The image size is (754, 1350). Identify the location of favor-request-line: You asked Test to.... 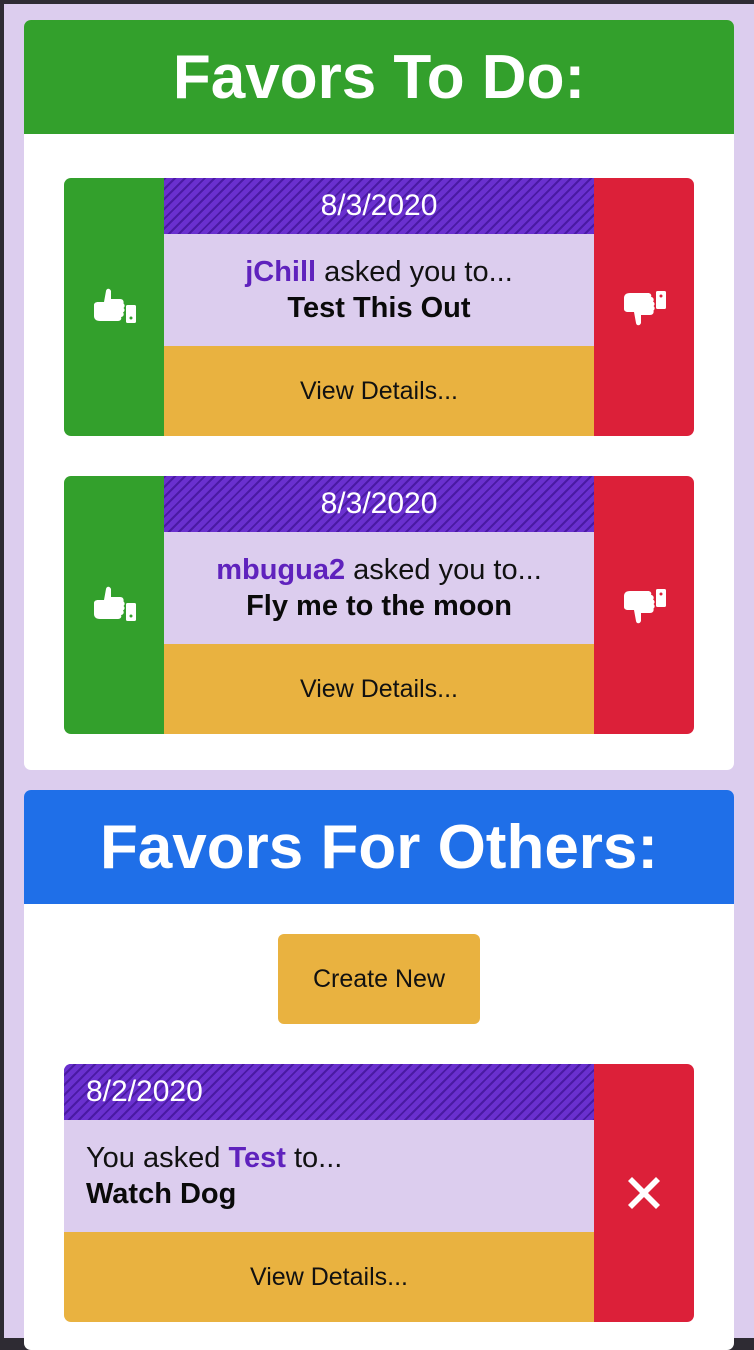
(214, 1158).